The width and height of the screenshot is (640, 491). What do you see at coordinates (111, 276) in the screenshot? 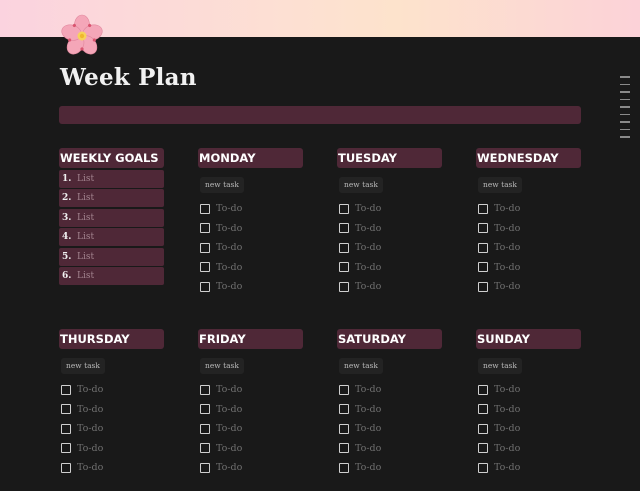
I see `goal-item: 6. List` at bounding box center [111, 276].